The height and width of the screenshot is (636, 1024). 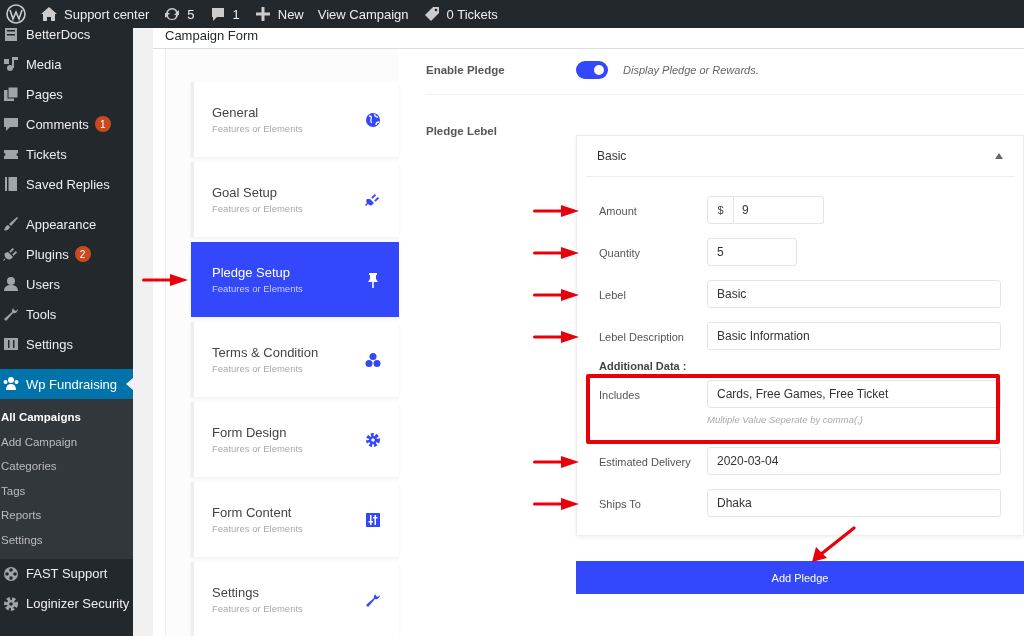 What do you see at coordinates (172, 14) in the screenshot?
I see `refresh-icon` at bounding box center [172, 14].